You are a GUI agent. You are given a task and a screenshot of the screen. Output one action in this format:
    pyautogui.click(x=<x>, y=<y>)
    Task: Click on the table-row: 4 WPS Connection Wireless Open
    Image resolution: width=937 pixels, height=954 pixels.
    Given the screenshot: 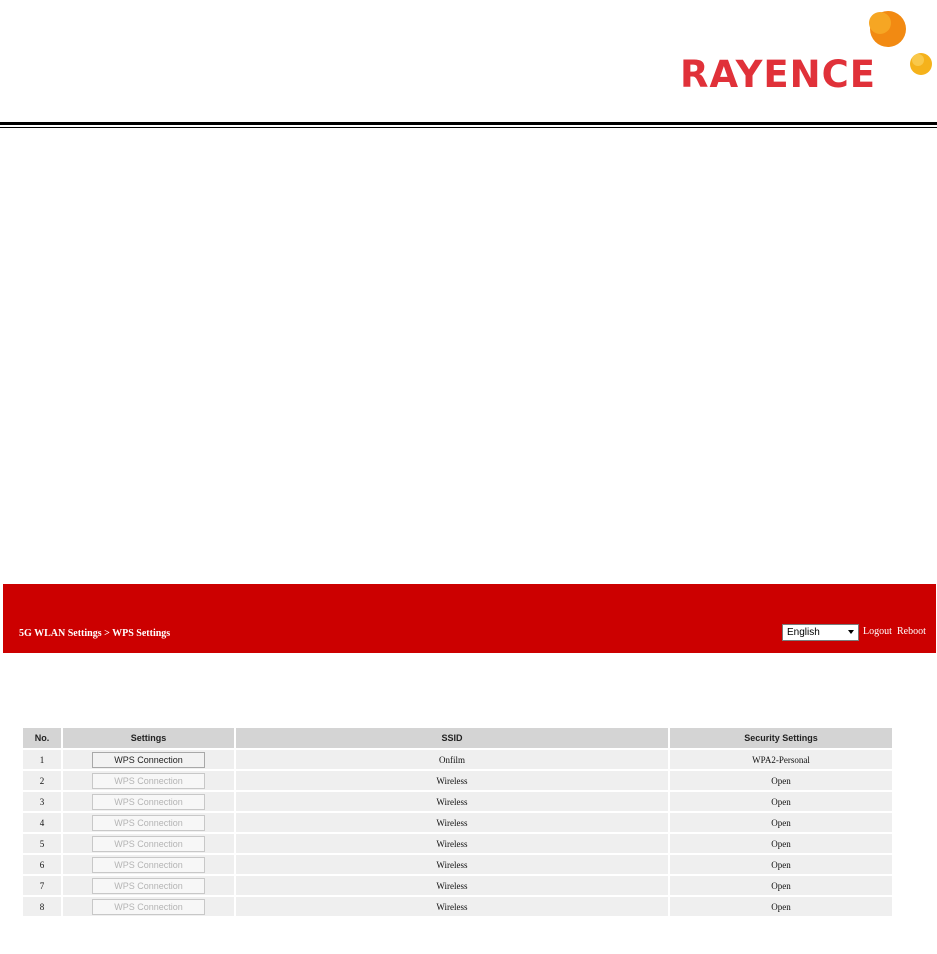 What is the action you would take?
    pyautogui.click(x=457, y=822)
    